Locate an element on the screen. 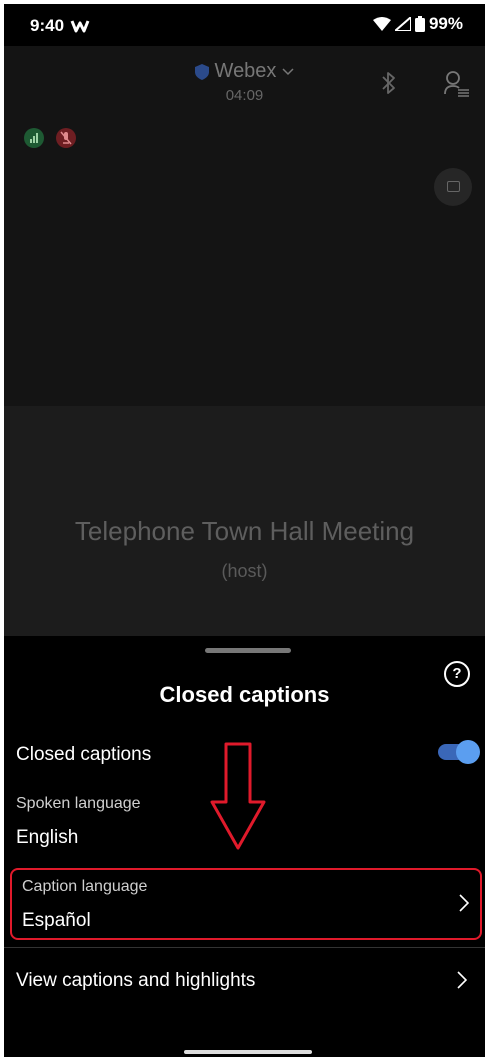 This screenshot has height=1061, width=489. battery-icon is located at coordinates (419, 24).